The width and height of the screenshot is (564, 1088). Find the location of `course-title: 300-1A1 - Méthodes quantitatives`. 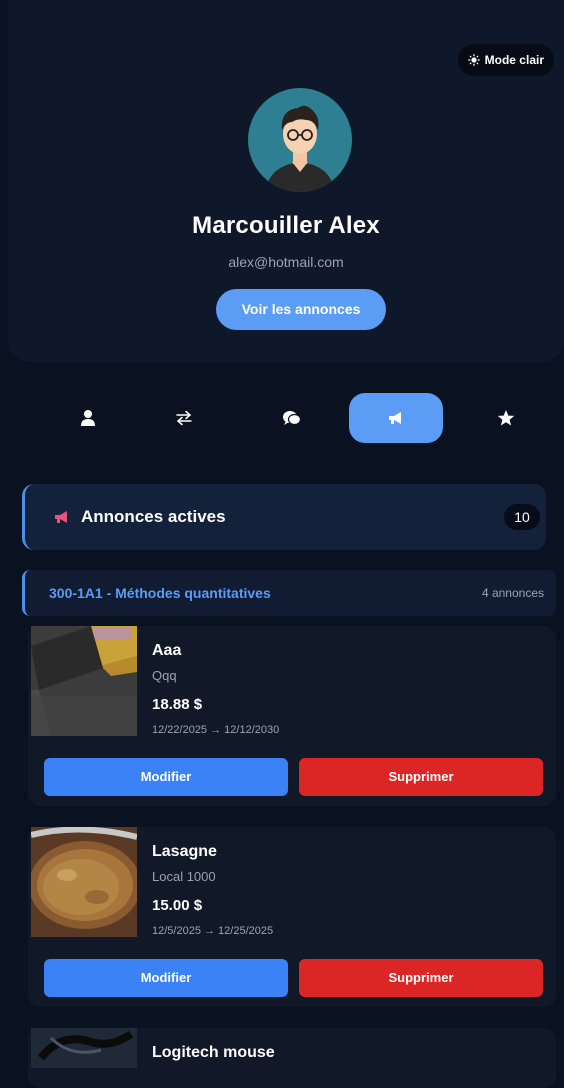

course-title: 300-1A1 - Méthodes quantitatives is located at coordinates (160, 593).